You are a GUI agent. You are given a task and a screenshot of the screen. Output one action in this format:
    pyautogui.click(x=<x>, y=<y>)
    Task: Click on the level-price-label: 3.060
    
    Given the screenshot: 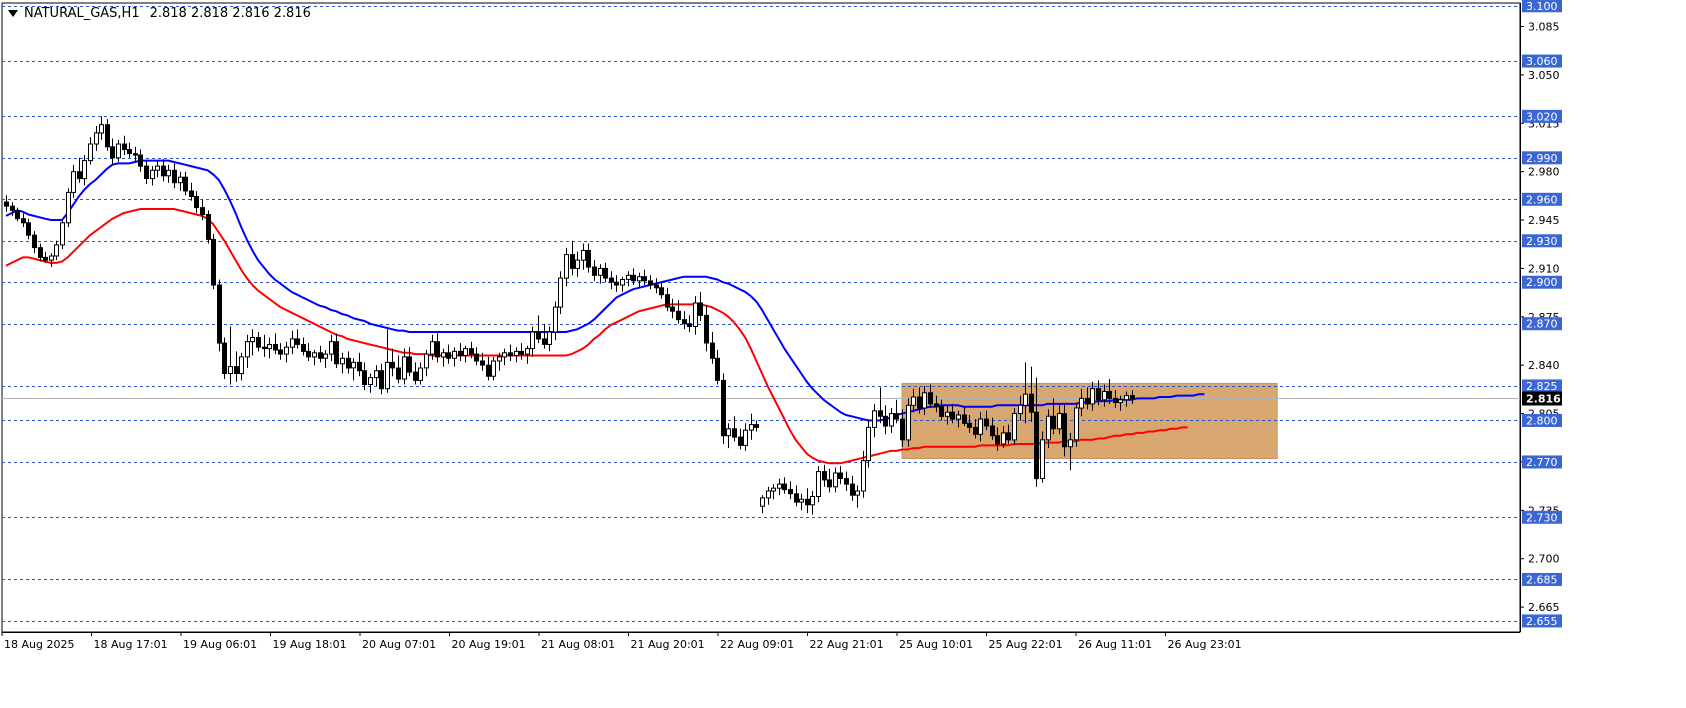 What is the action you would take?
    pyautogui.click(x=1542, y=61)
    